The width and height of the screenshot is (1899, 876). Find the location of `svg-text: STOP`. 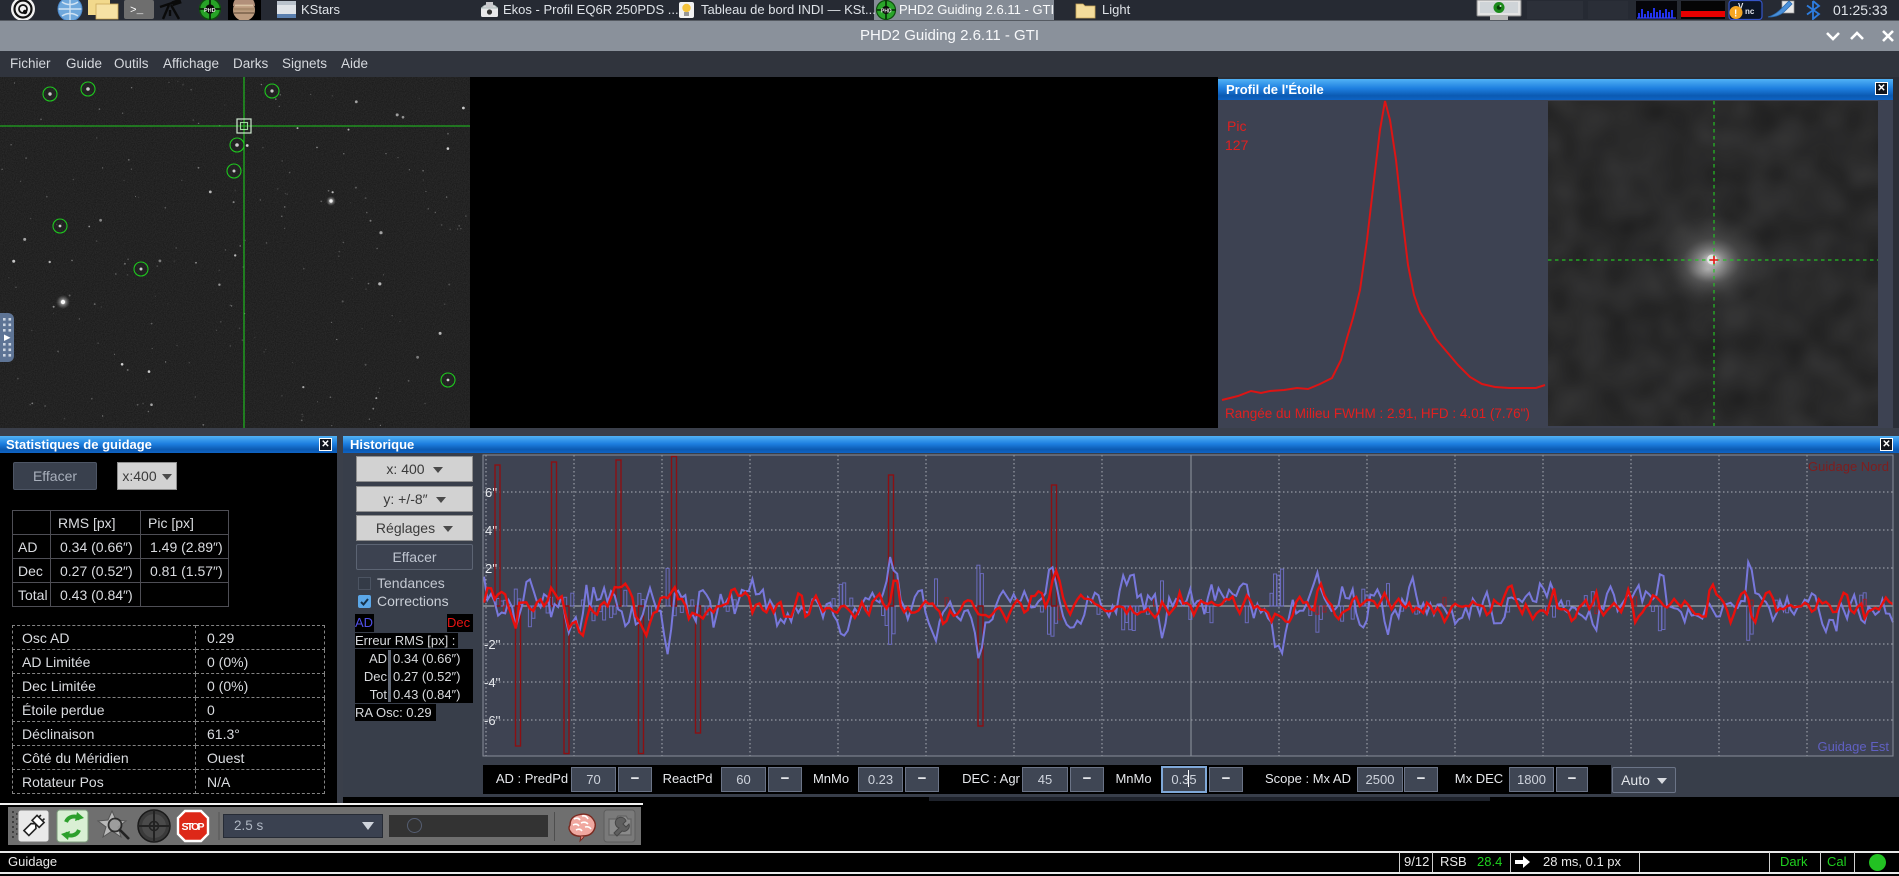

svg-text: STOP is located at coordinates (193, 827).